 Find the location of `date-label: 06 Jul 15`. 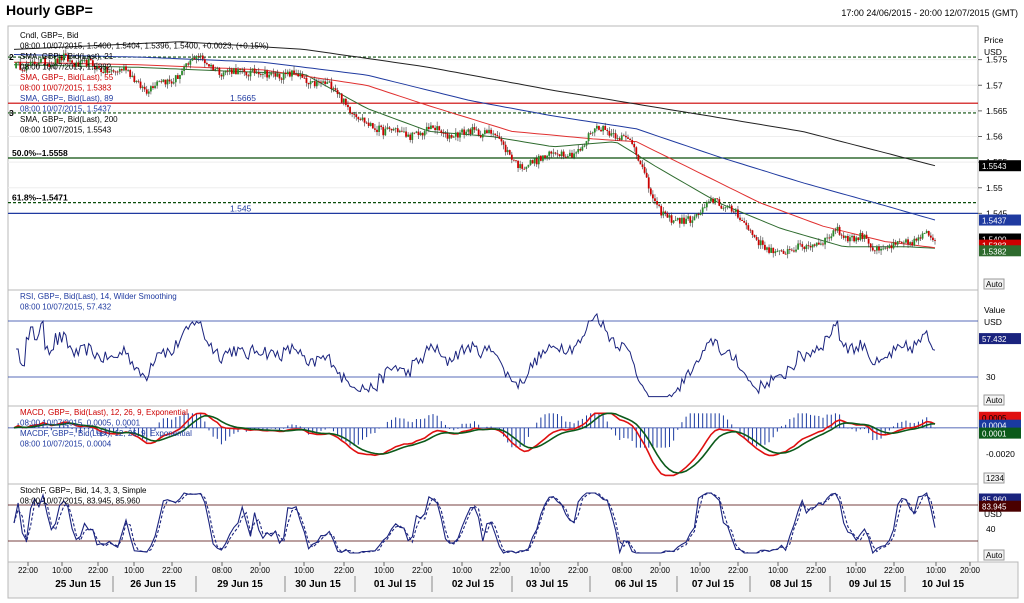

date-label: 06 Jul 15 is located at coordinates (636, 584).